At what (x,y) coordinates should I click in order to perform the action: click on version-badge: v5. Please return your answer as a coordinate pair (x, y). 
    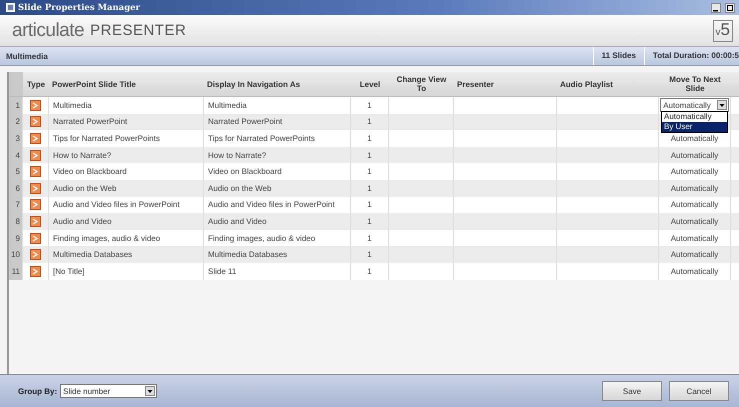
    Looking at the image, I should click on (722, 31).